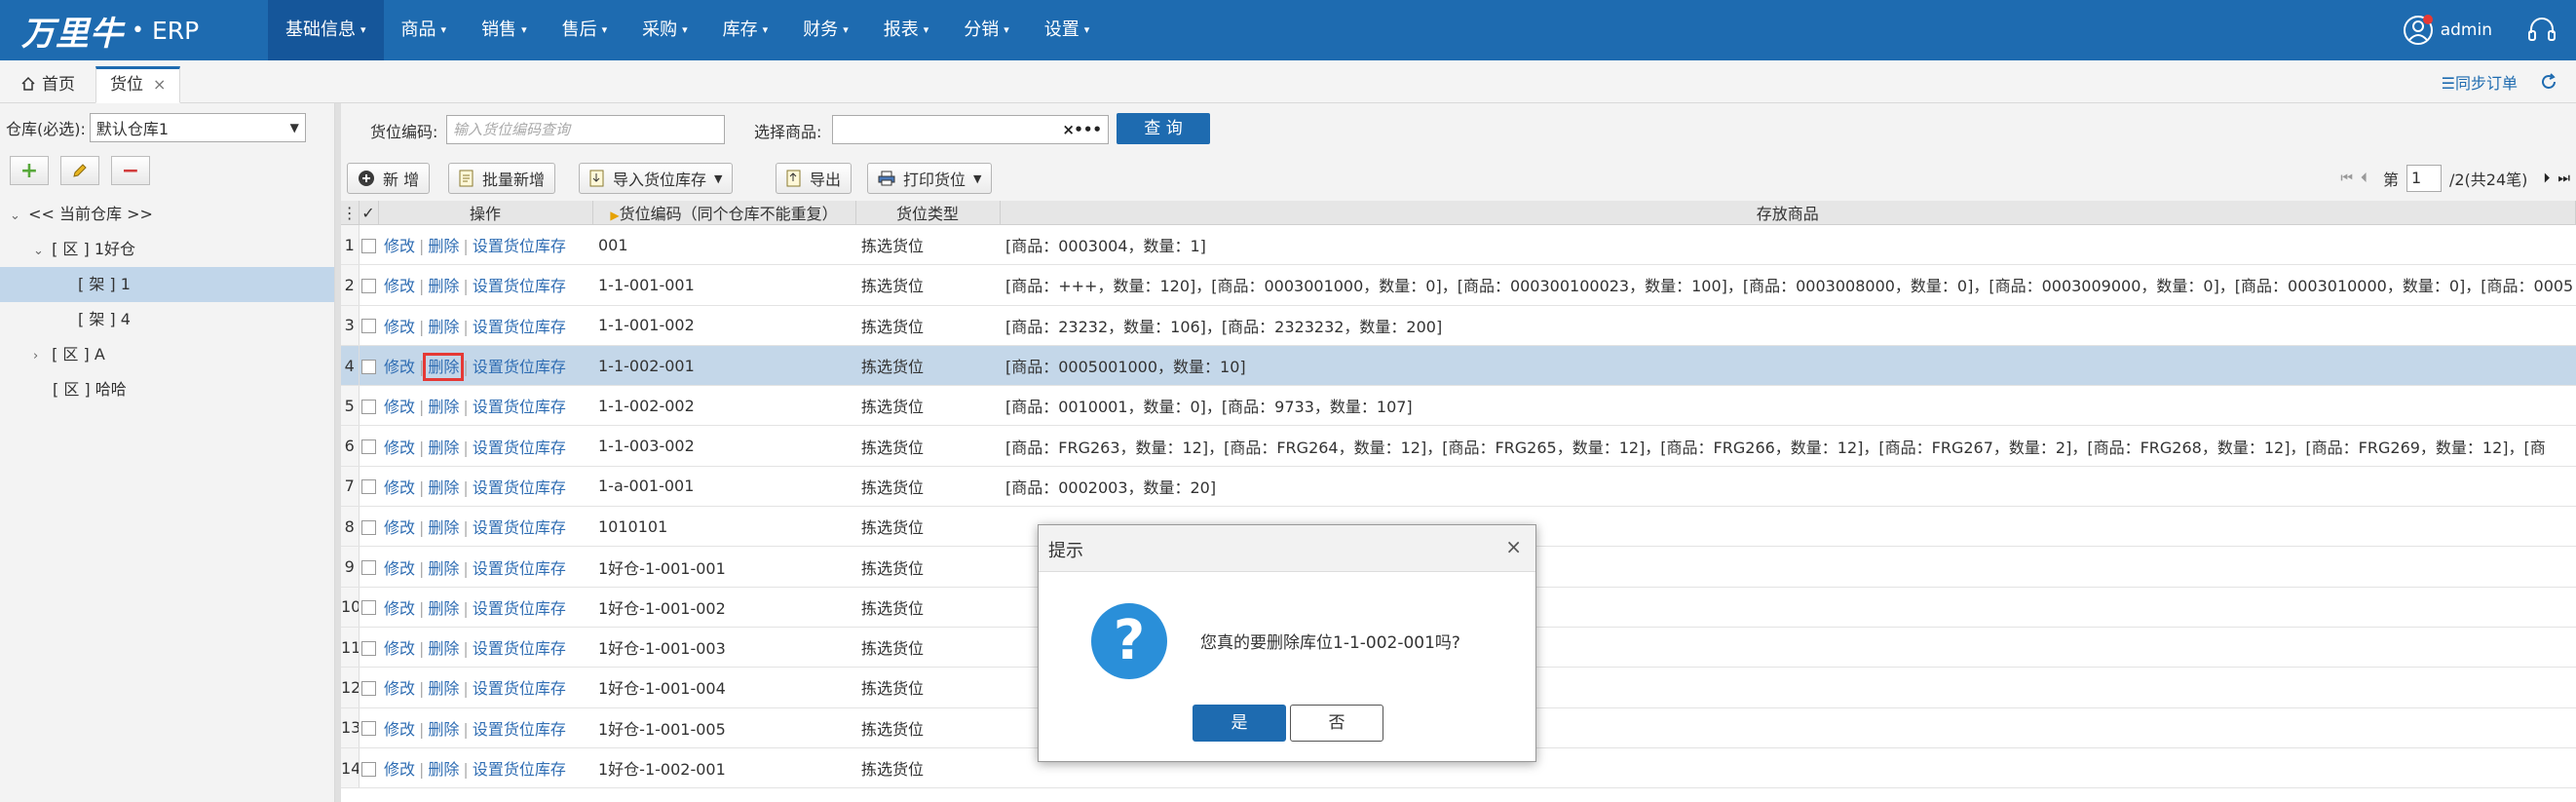 Image resolution: width=2576 pixels, height=802 pixels. Describe the element at coordinates (1068, 129) in the screenshot. I see `clear-icon: ×` at that location.